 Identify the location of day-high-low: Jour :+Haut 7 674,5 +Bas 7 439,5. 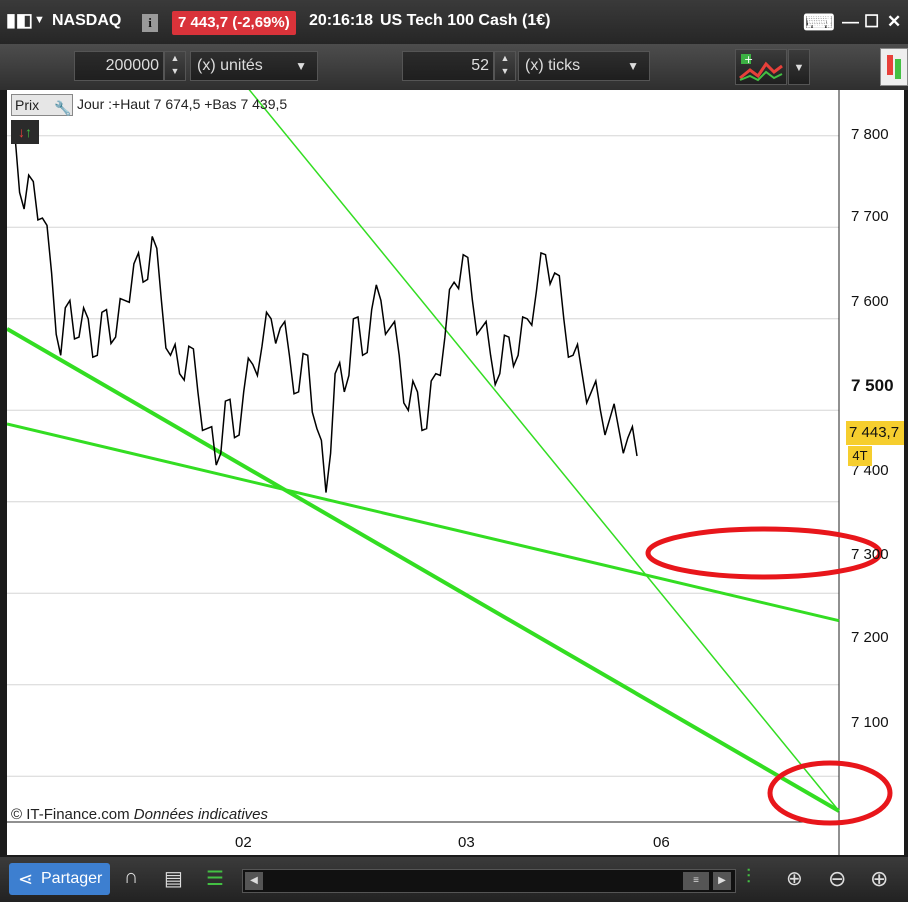
(182, 104).